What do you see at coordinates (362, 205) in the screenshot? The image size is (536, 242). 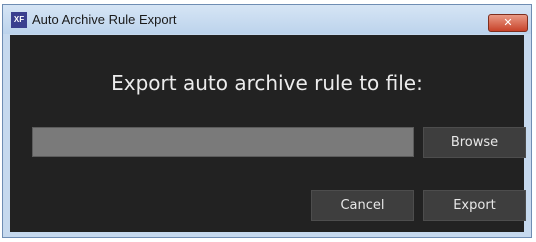 I see `cancel-button: Cancel` at bounding box center [362, 205].